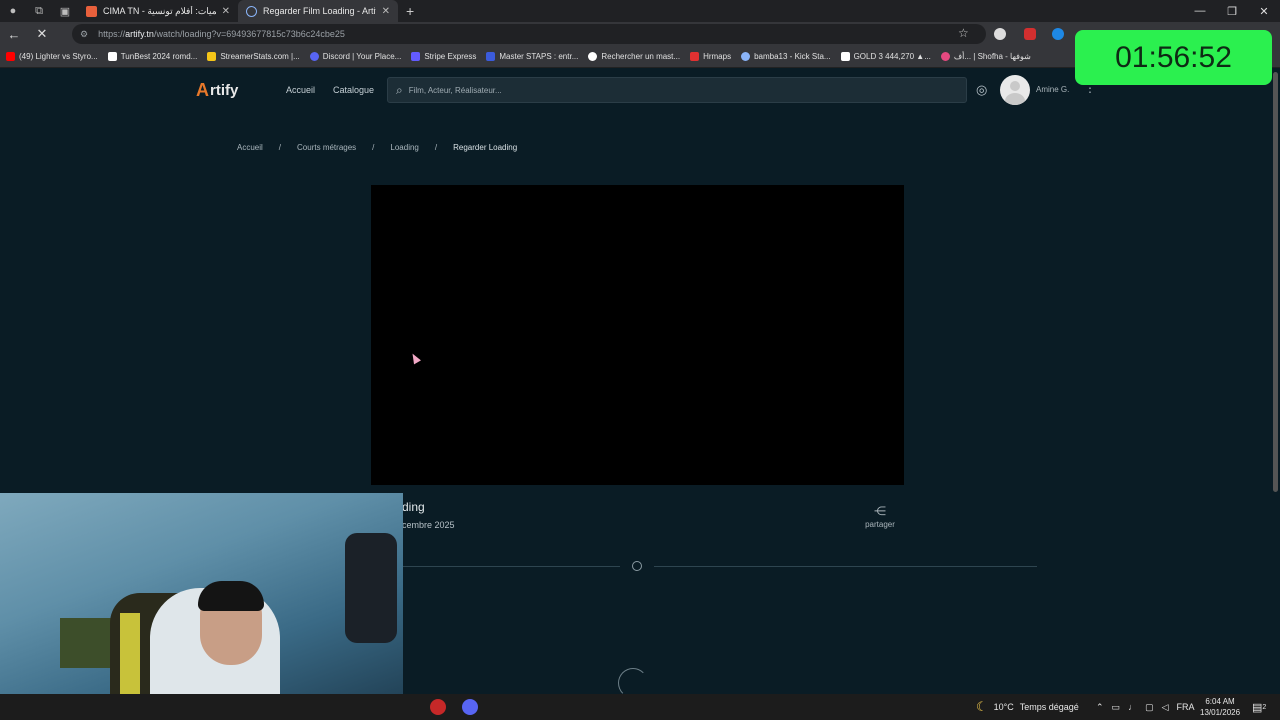 The width and height of the screenshot is (1280, 720). Describe the element at coordinates (353, 90) in the screenshot. I see `nav-catalogue: Catalogue` at that location.